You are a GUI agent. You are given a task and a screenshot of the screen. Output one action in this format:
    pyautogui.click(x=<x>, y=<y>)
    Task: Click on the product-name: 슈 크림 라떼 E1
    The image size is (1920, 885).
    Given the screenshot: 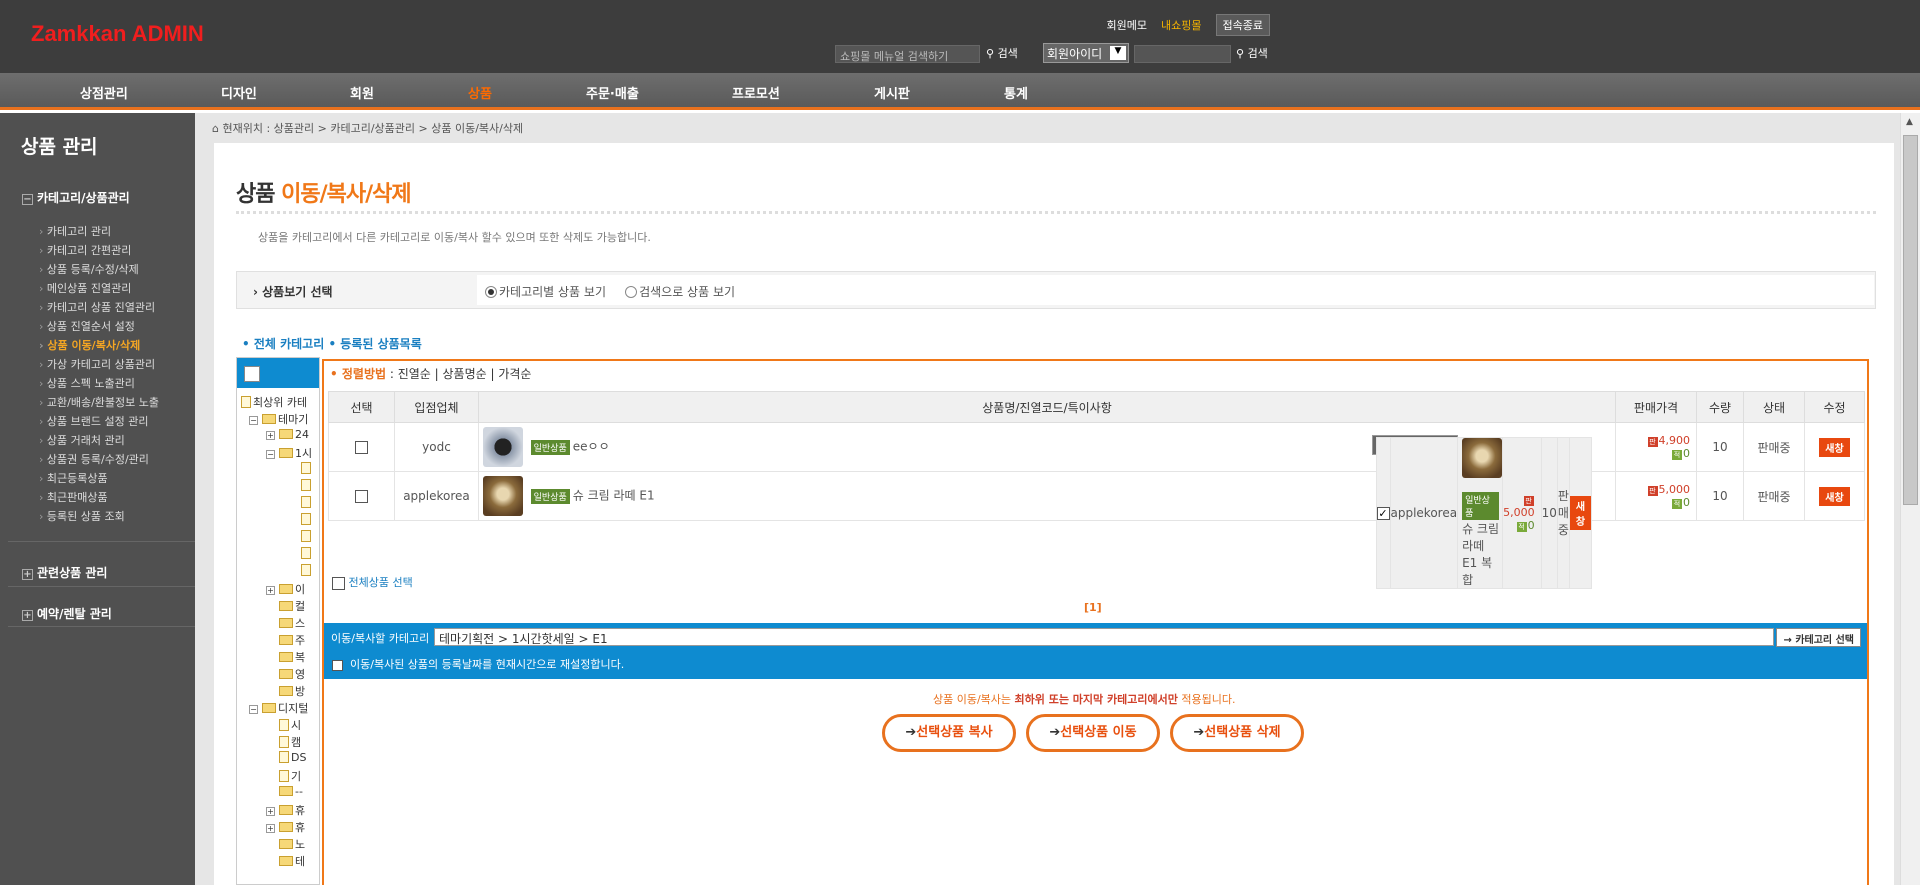 What is the action you would take?
    pyautogui.click(x=614, y=496)
    